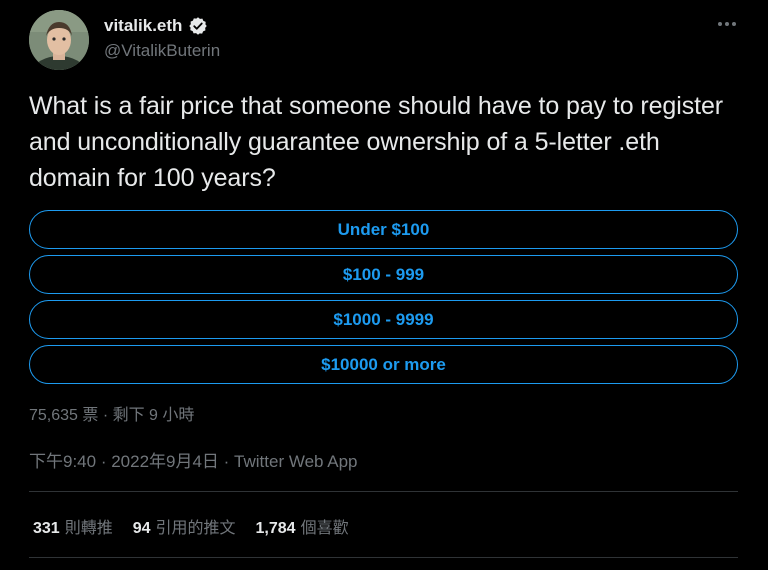 The image size is (768, 570). Describe the element at coordinates (383, 229) in the screenshot. I see `poll-option-under-100: Under $100` at that location.